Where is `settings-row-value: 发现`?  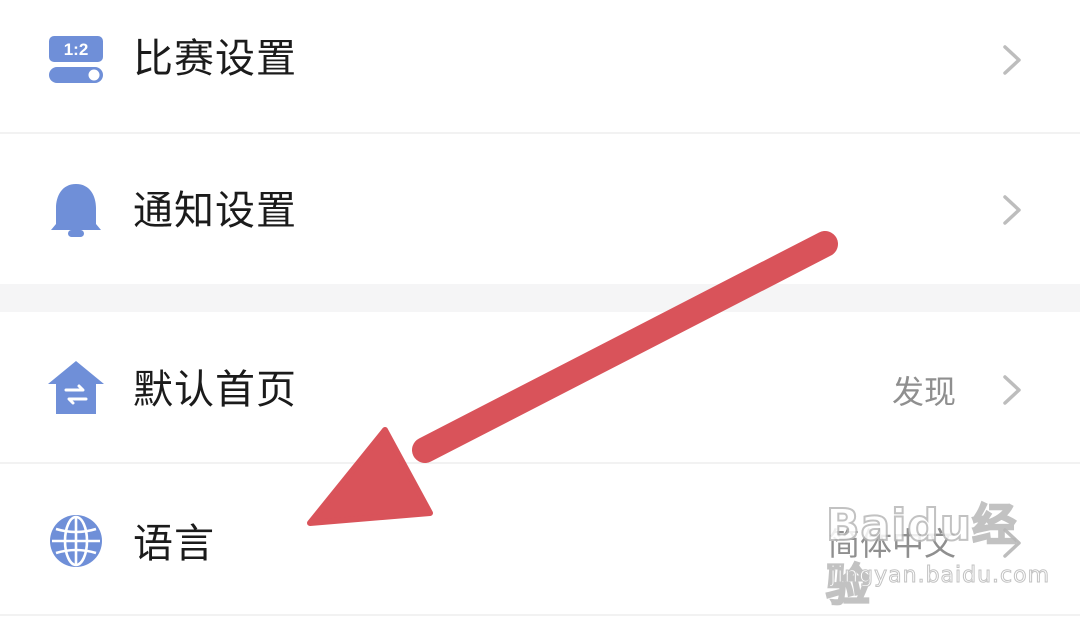 settings-row-value: 发现 is located at coordinates (923, 392).